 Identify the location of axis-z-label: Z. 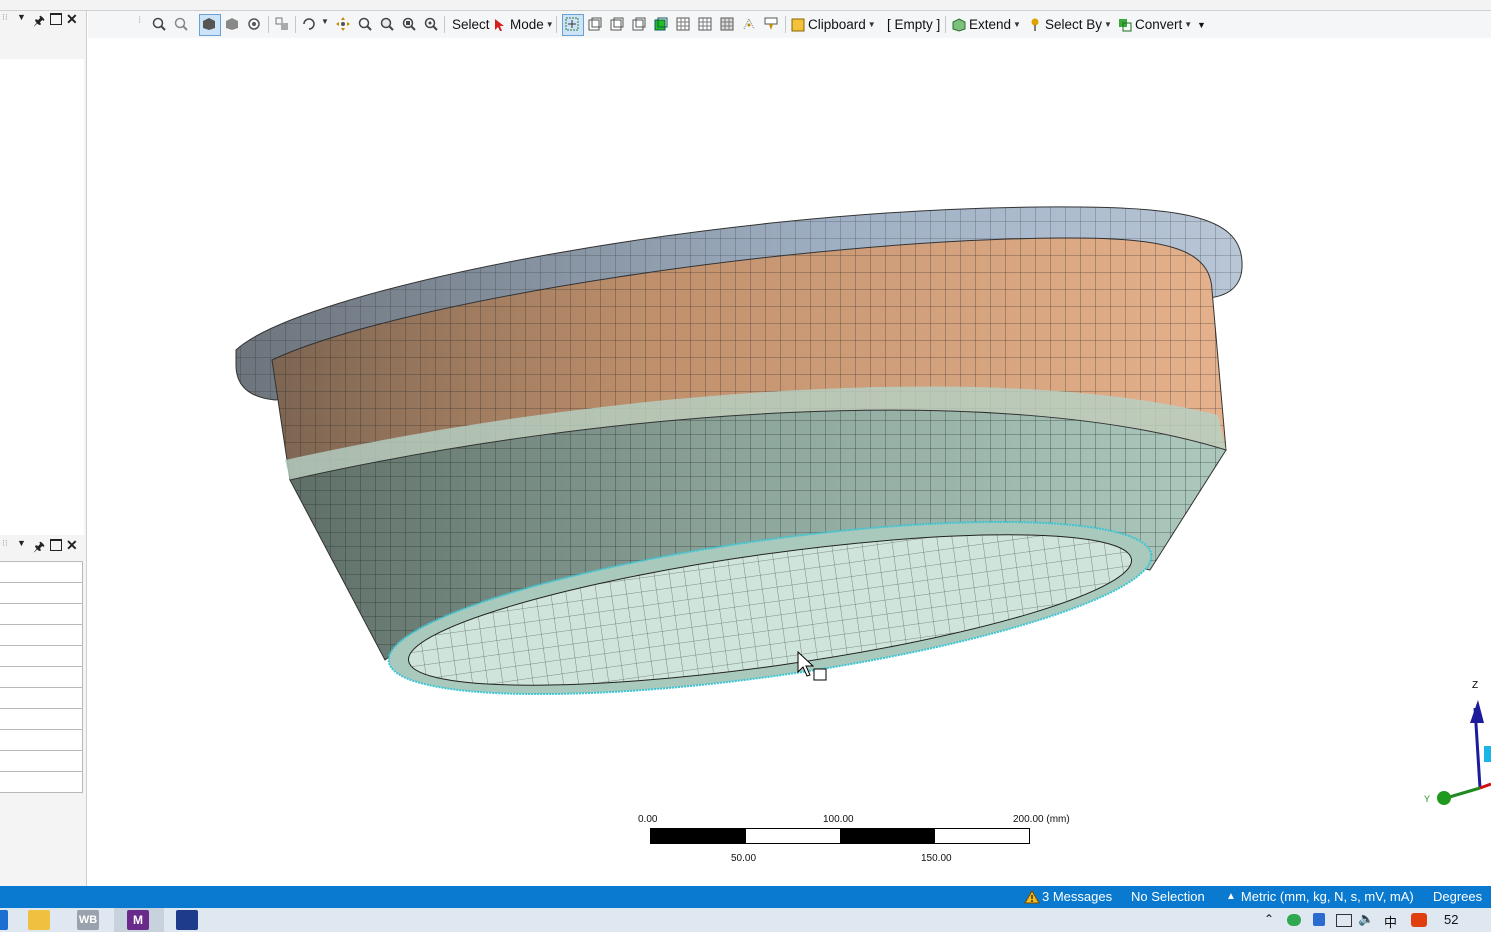
(1475, 685).